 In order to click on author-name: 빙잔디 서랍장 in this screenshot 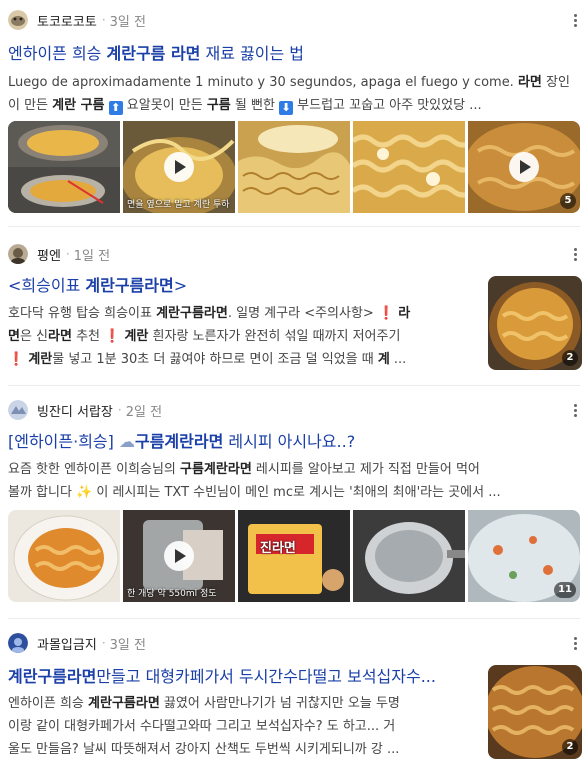, I will do `click(75, 410)`.